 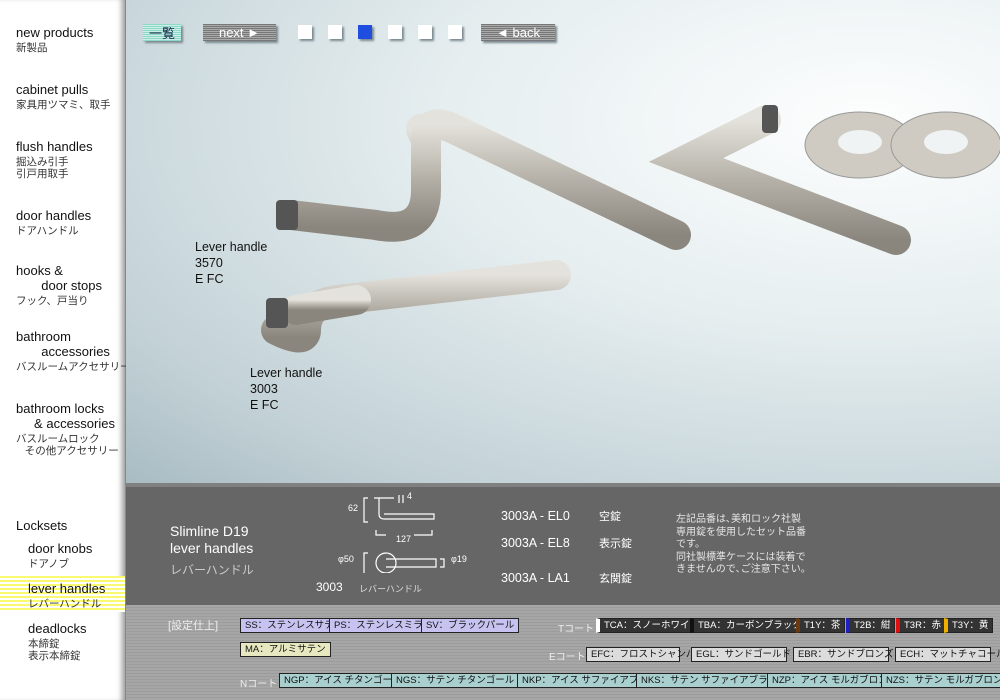 What do you see at coordinates (32, 48) in the screenshot?
I see `nav-label-jp: 新製品` at bounding box center [32, 48].